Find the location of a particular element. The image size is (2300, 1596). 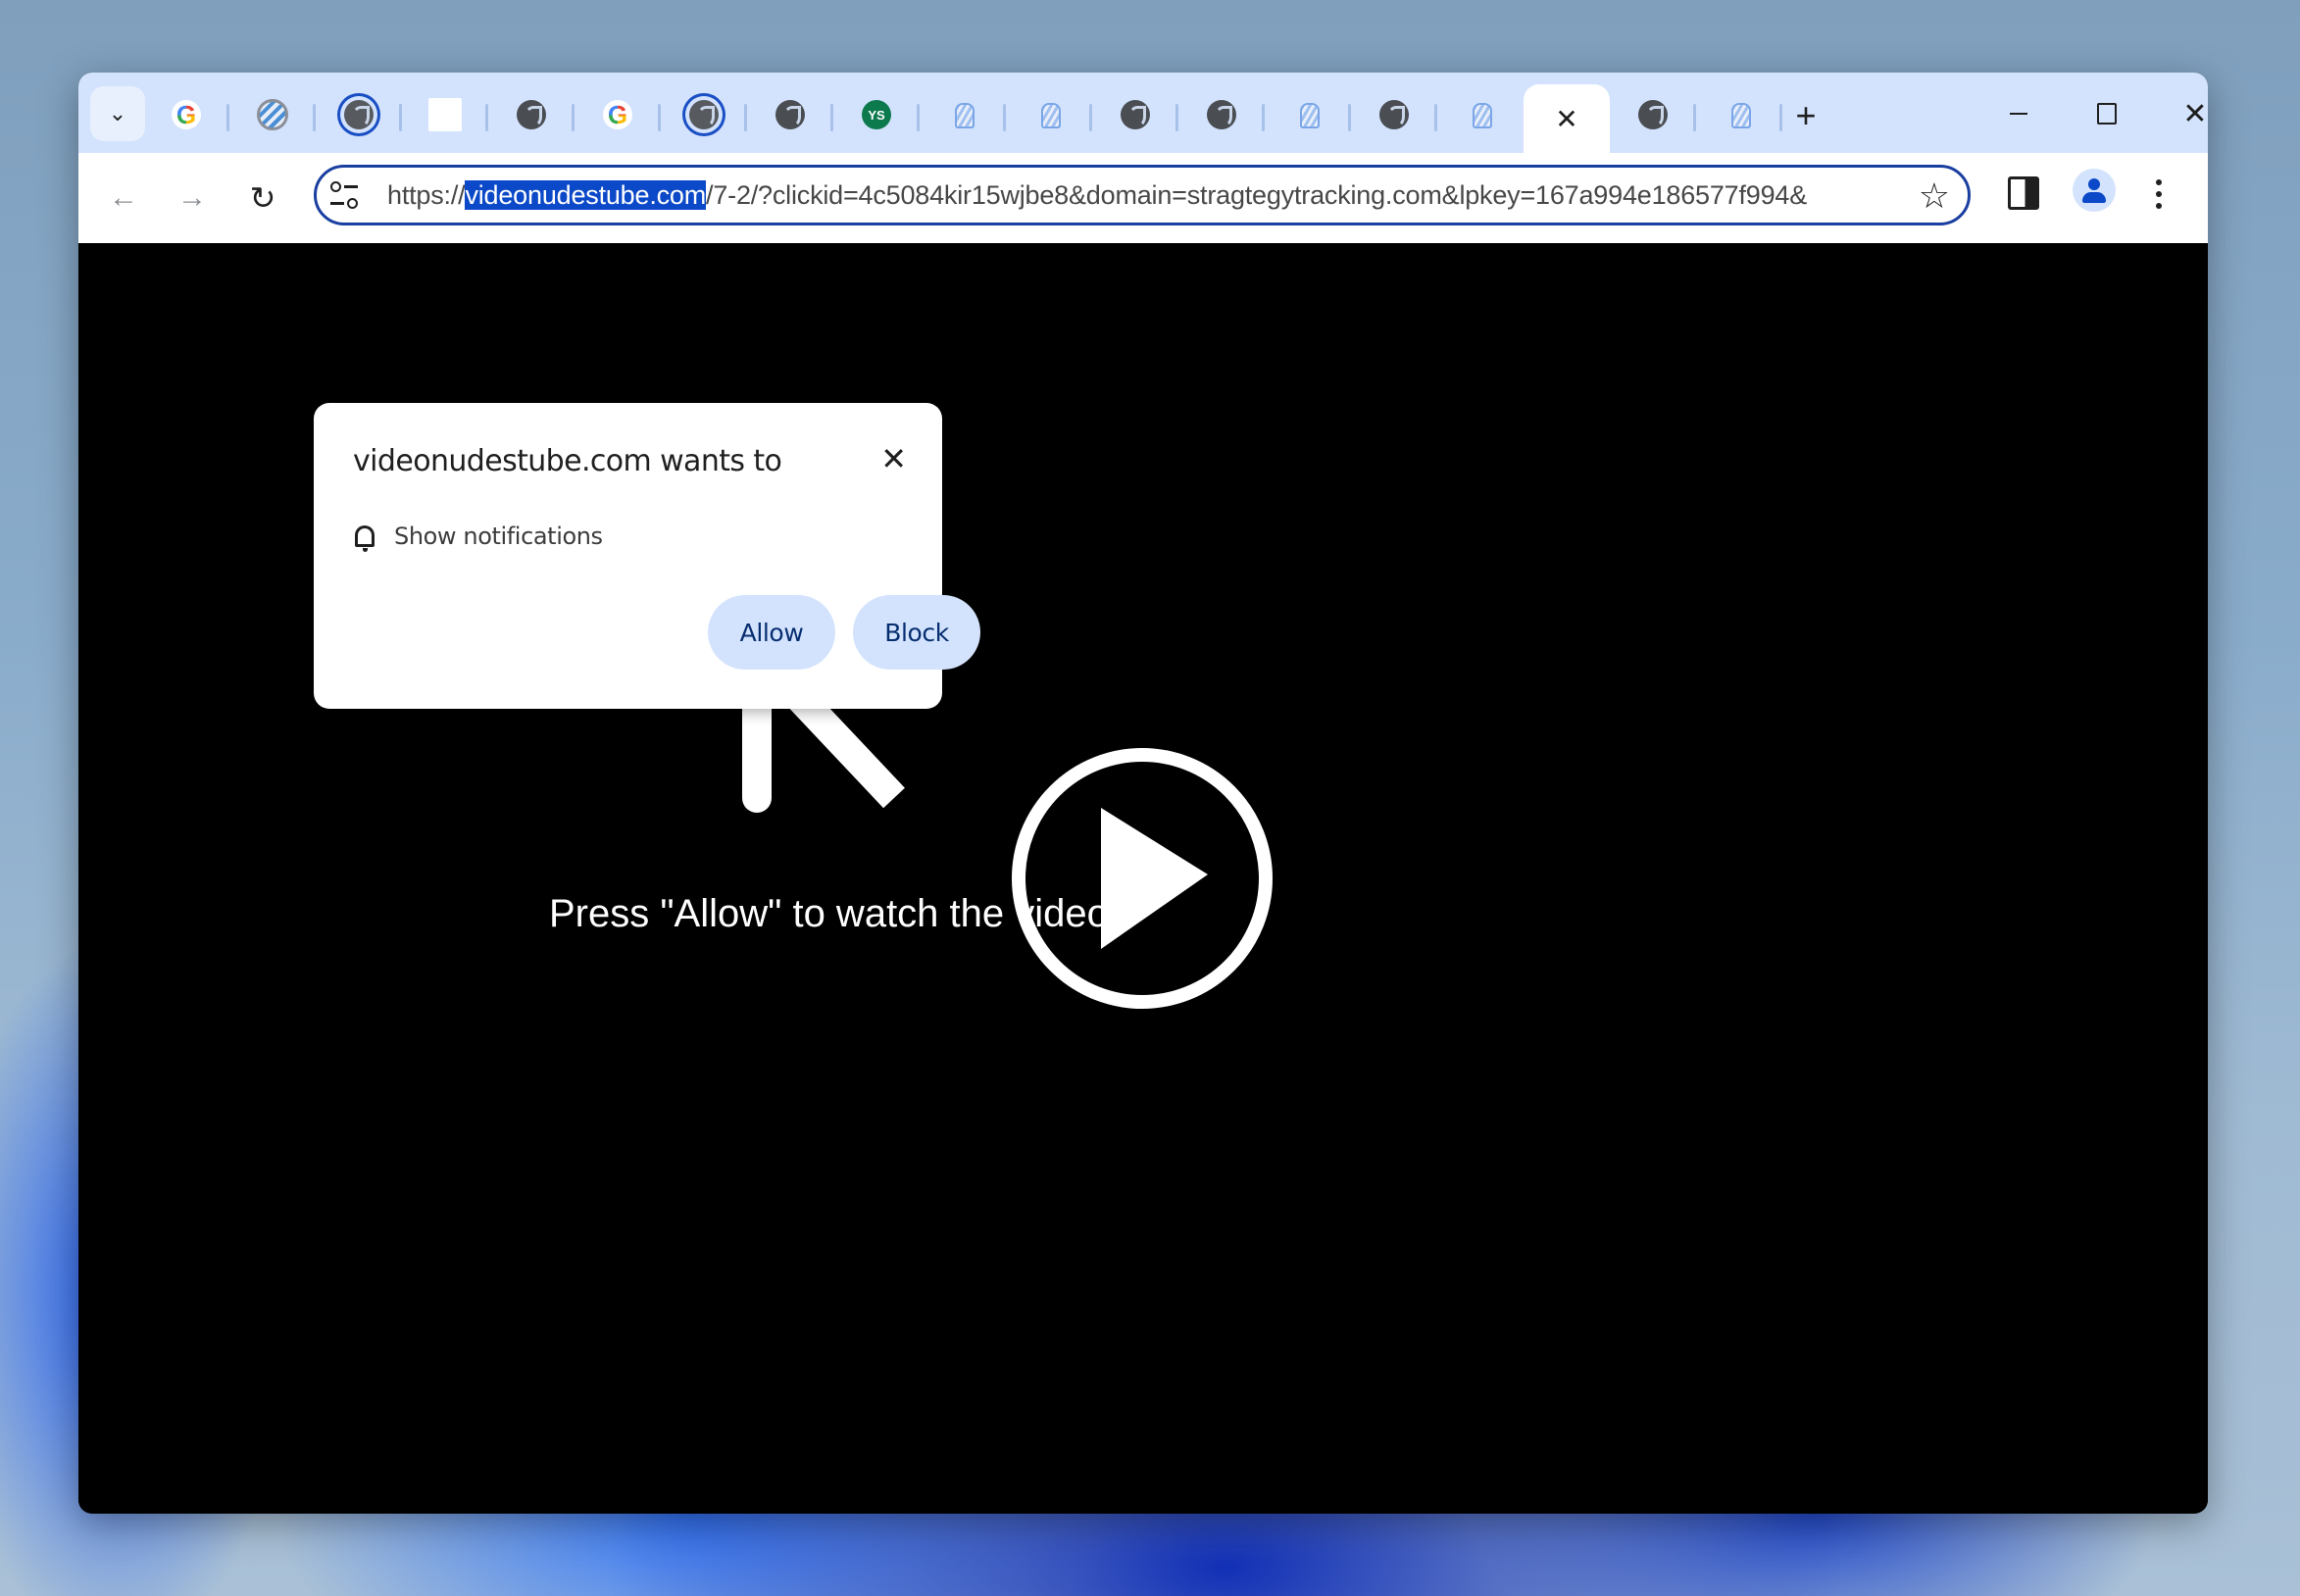

striped-circle-icon is located at coordinates (272, 114).